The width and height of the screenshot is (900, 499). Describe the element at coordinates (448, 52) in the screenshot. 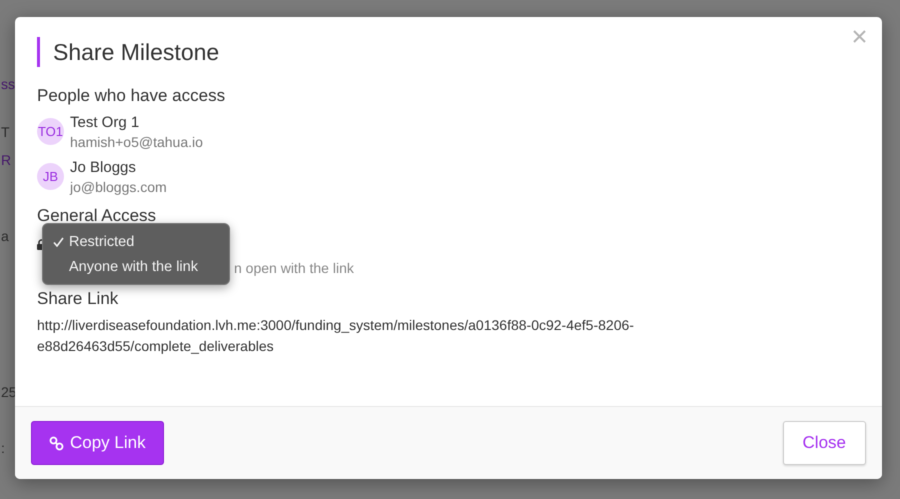

I see `dialog-title: Share Milestone` at that location.